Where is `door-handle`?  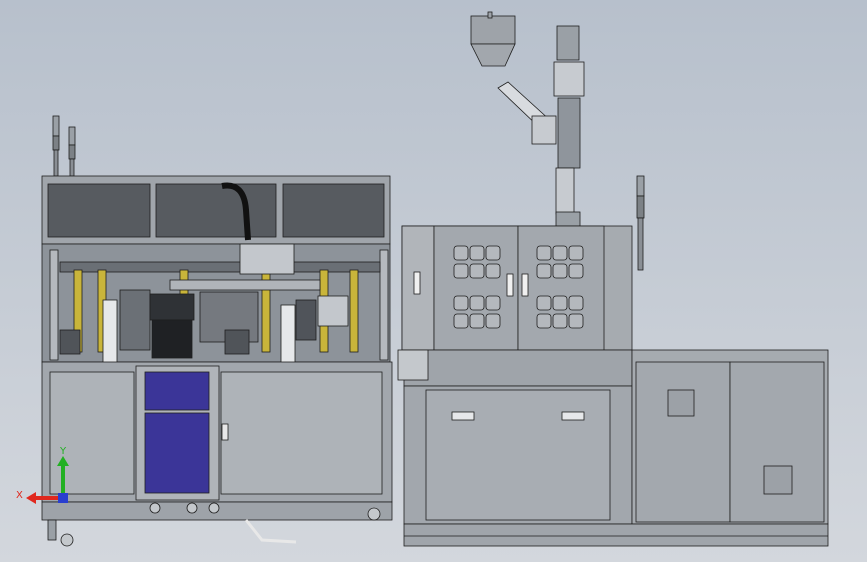 door-handle is located at coordinates (225, 432).